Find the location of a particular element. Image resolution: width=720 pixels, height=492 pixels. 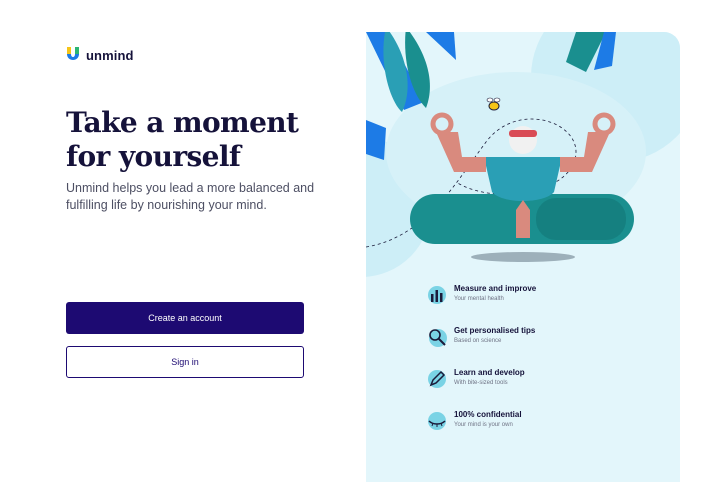

feature-title: 100% confidential is located at coordinates (488, 414).